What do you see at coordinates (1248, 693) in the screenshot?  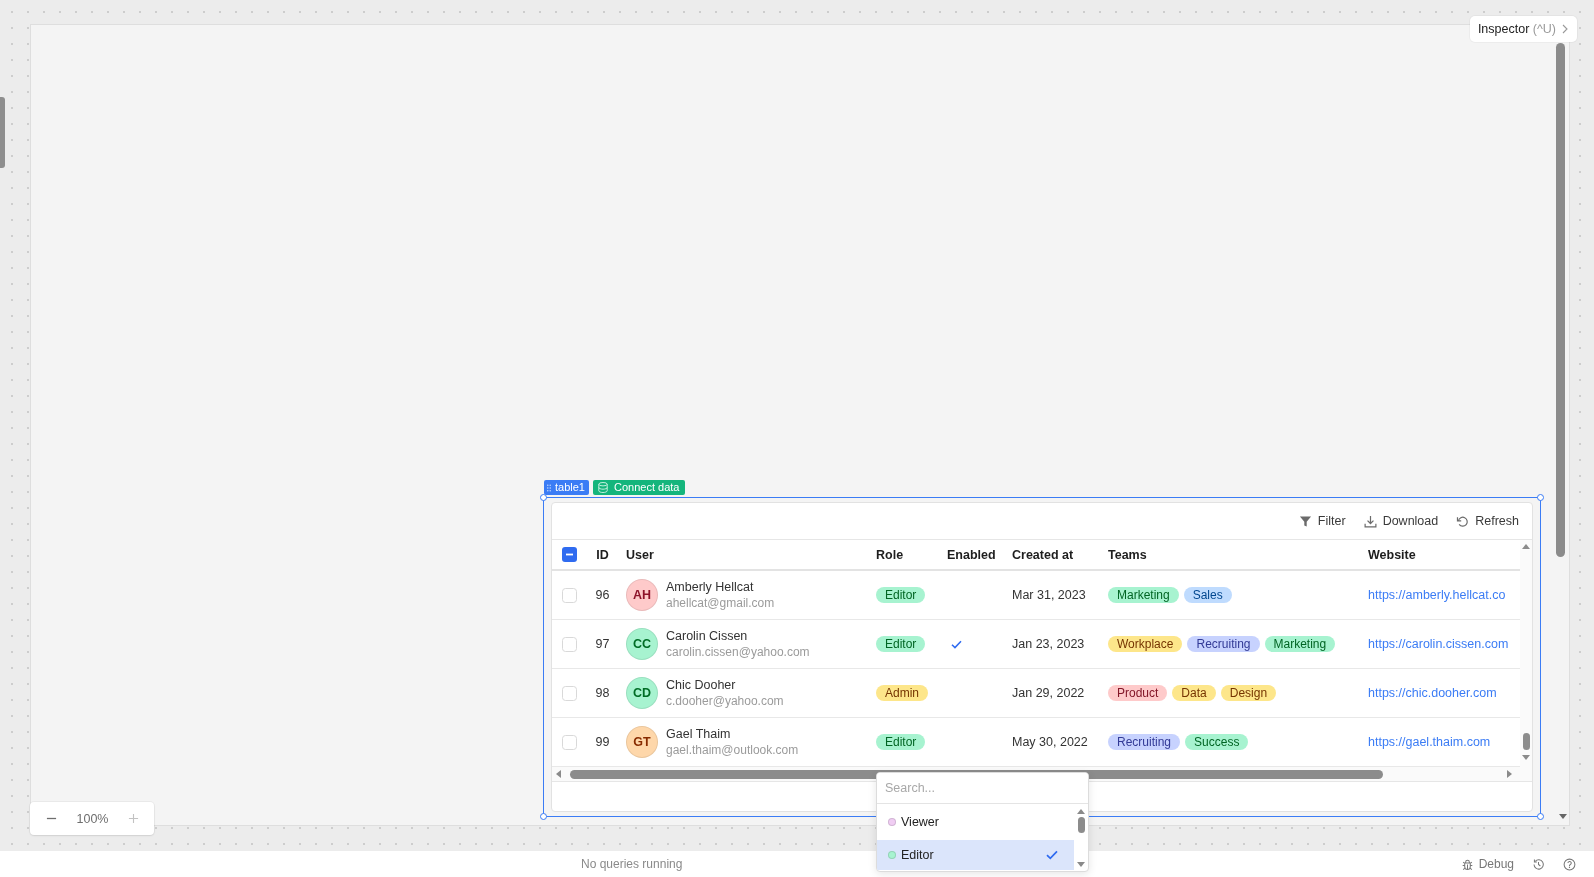 I see `team-tag: Design` at bounding box center [1248, 693].